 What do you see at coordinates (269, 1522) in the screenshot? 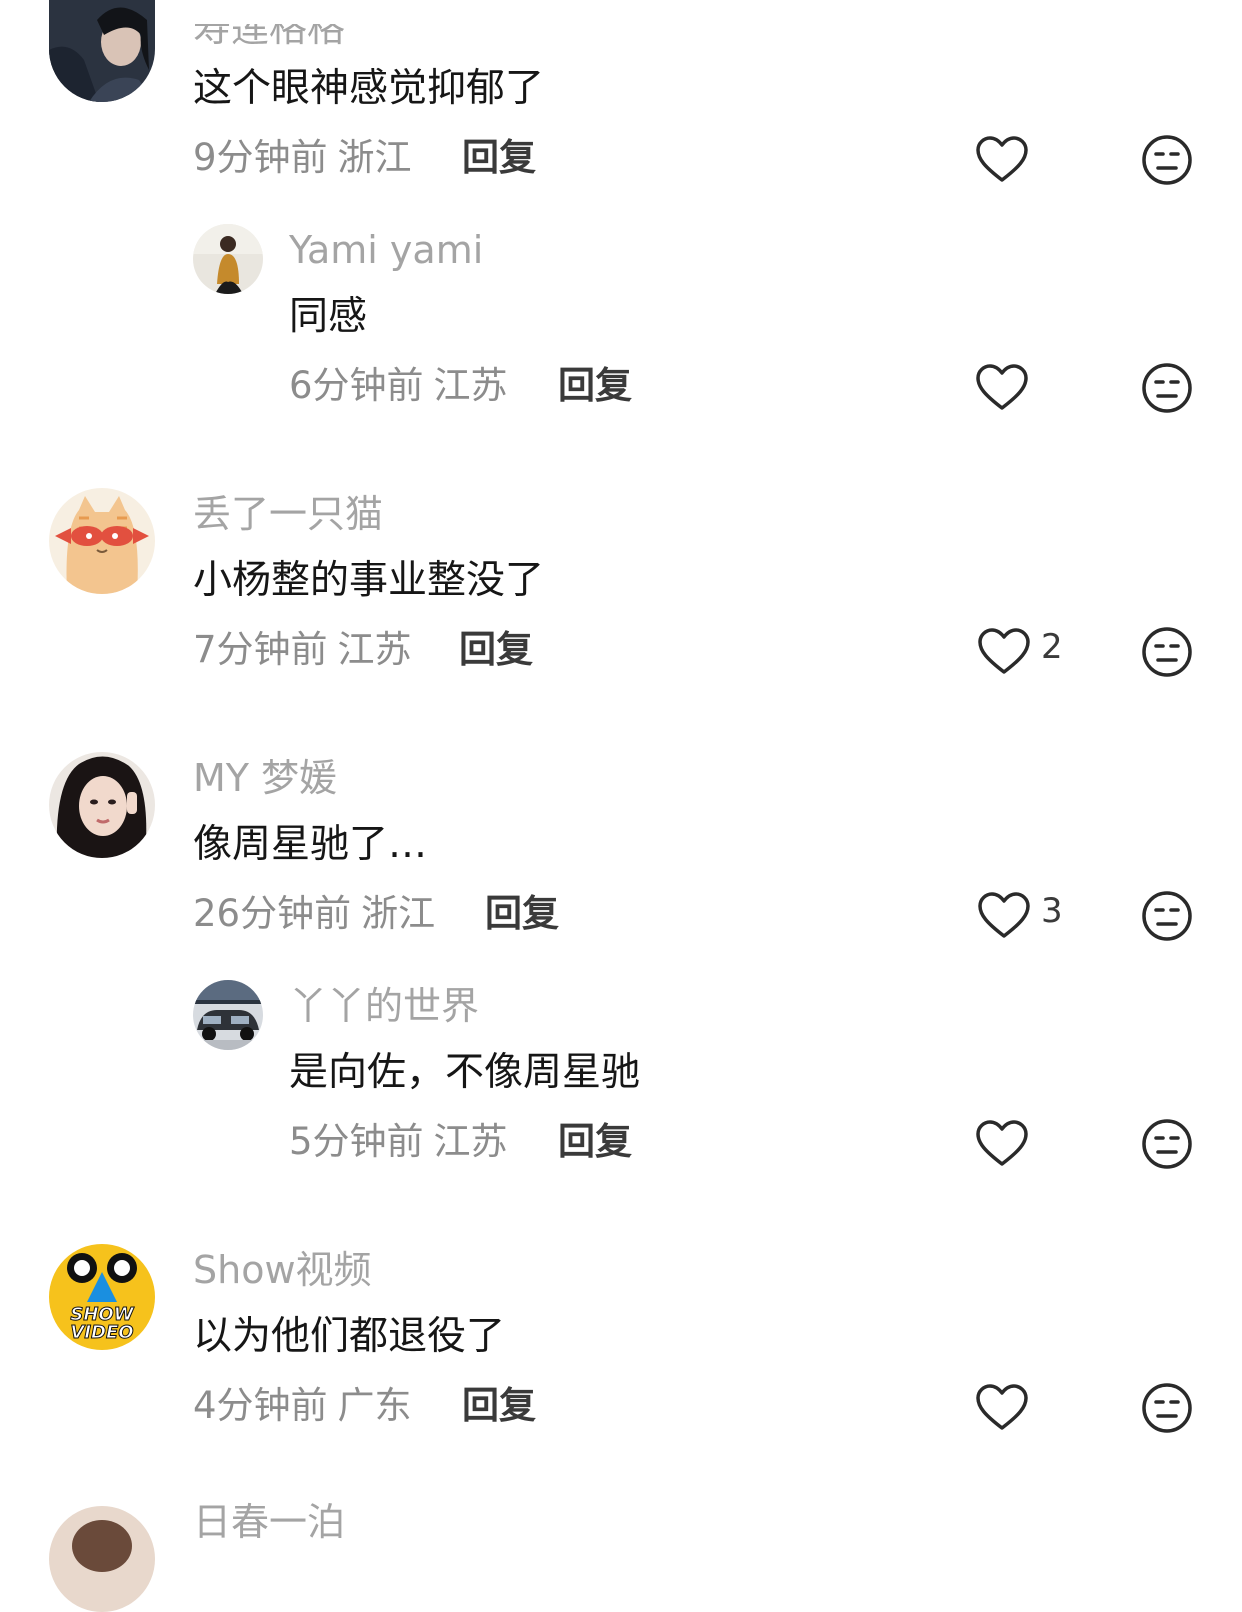
I see `comment-username: 日春一泊` at bounding box center [269, 1522].